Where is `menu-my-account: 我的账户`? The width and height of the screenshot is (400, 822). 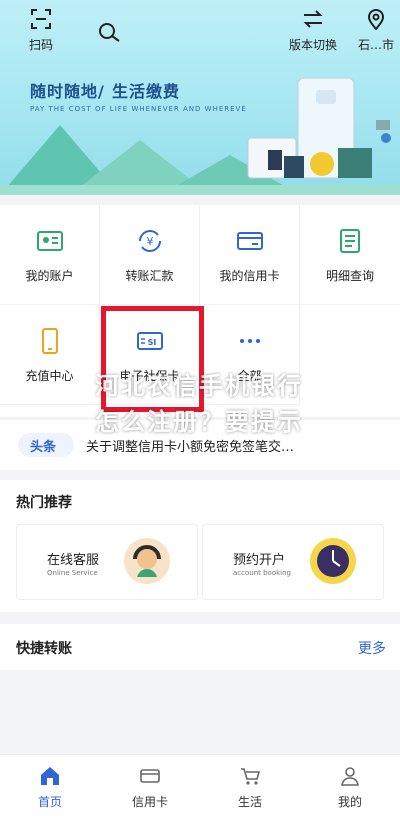
menu-my-account: 我的账户 is located at coordinates (50, 255).